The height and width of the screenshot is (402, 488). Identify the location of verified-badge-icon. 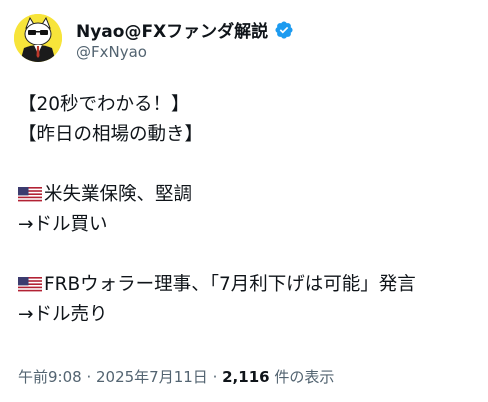
(284, 29).